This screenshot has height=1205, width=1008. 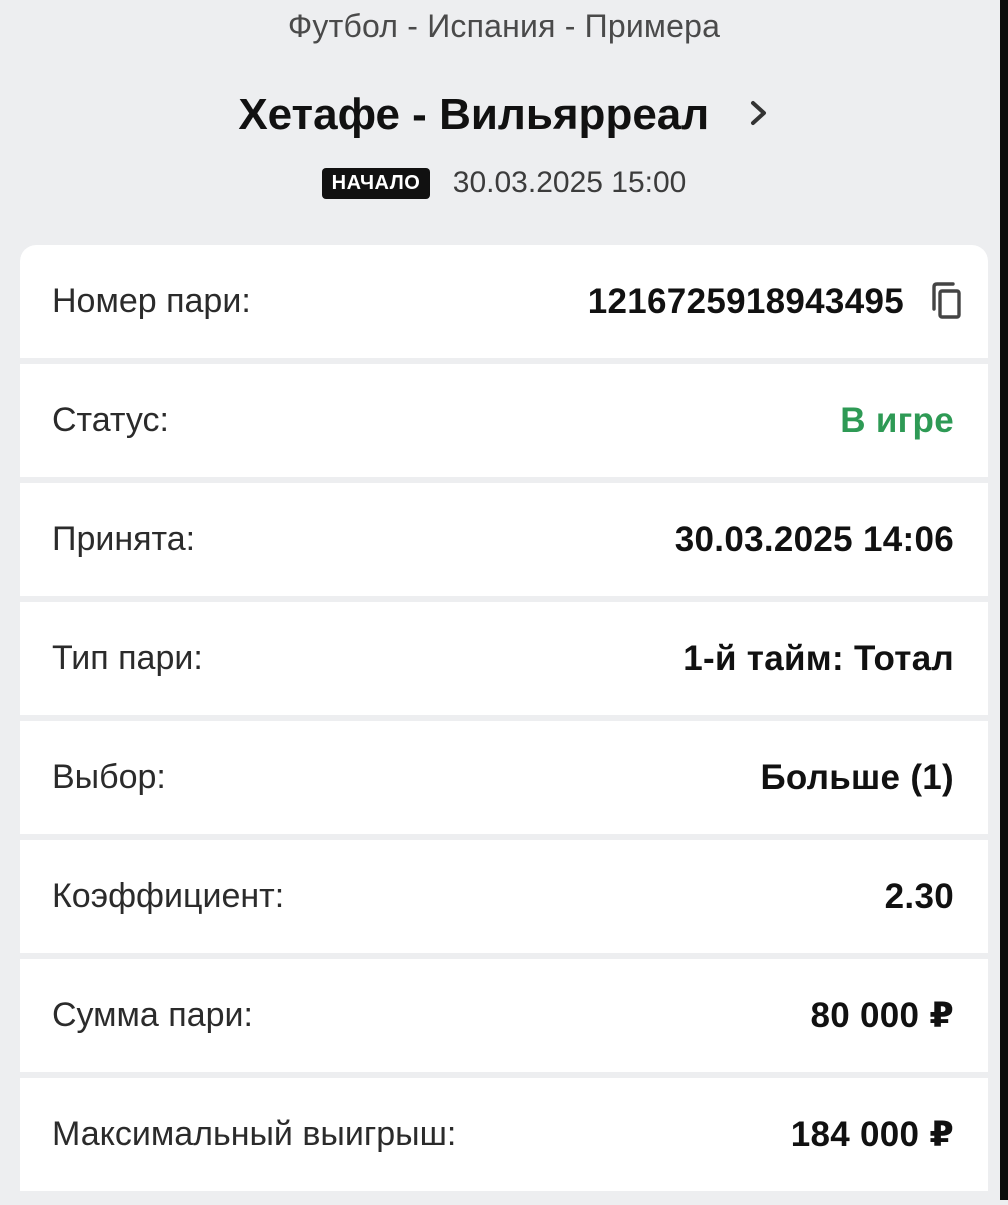 What do you see at coordinates (504, 420) in the screenshot?
I see `status-row: Статус: В игре` at bounding box center [504, 420].